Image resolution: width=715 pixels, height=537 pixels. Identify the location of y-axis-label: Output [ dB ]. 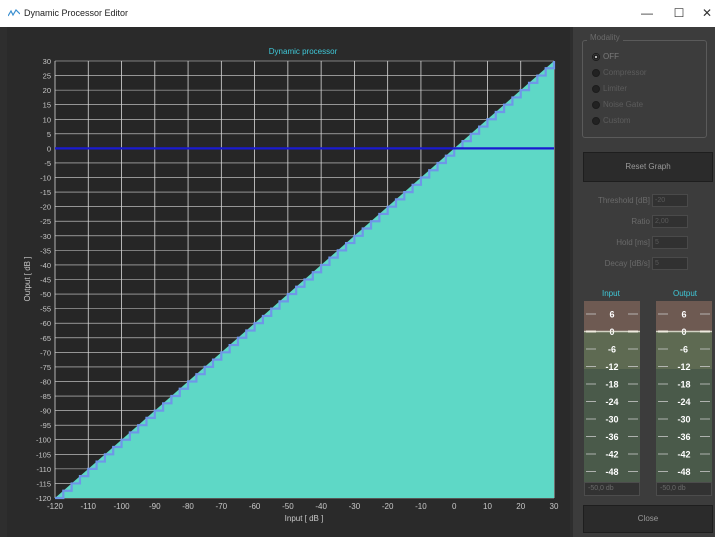
(27, 279).